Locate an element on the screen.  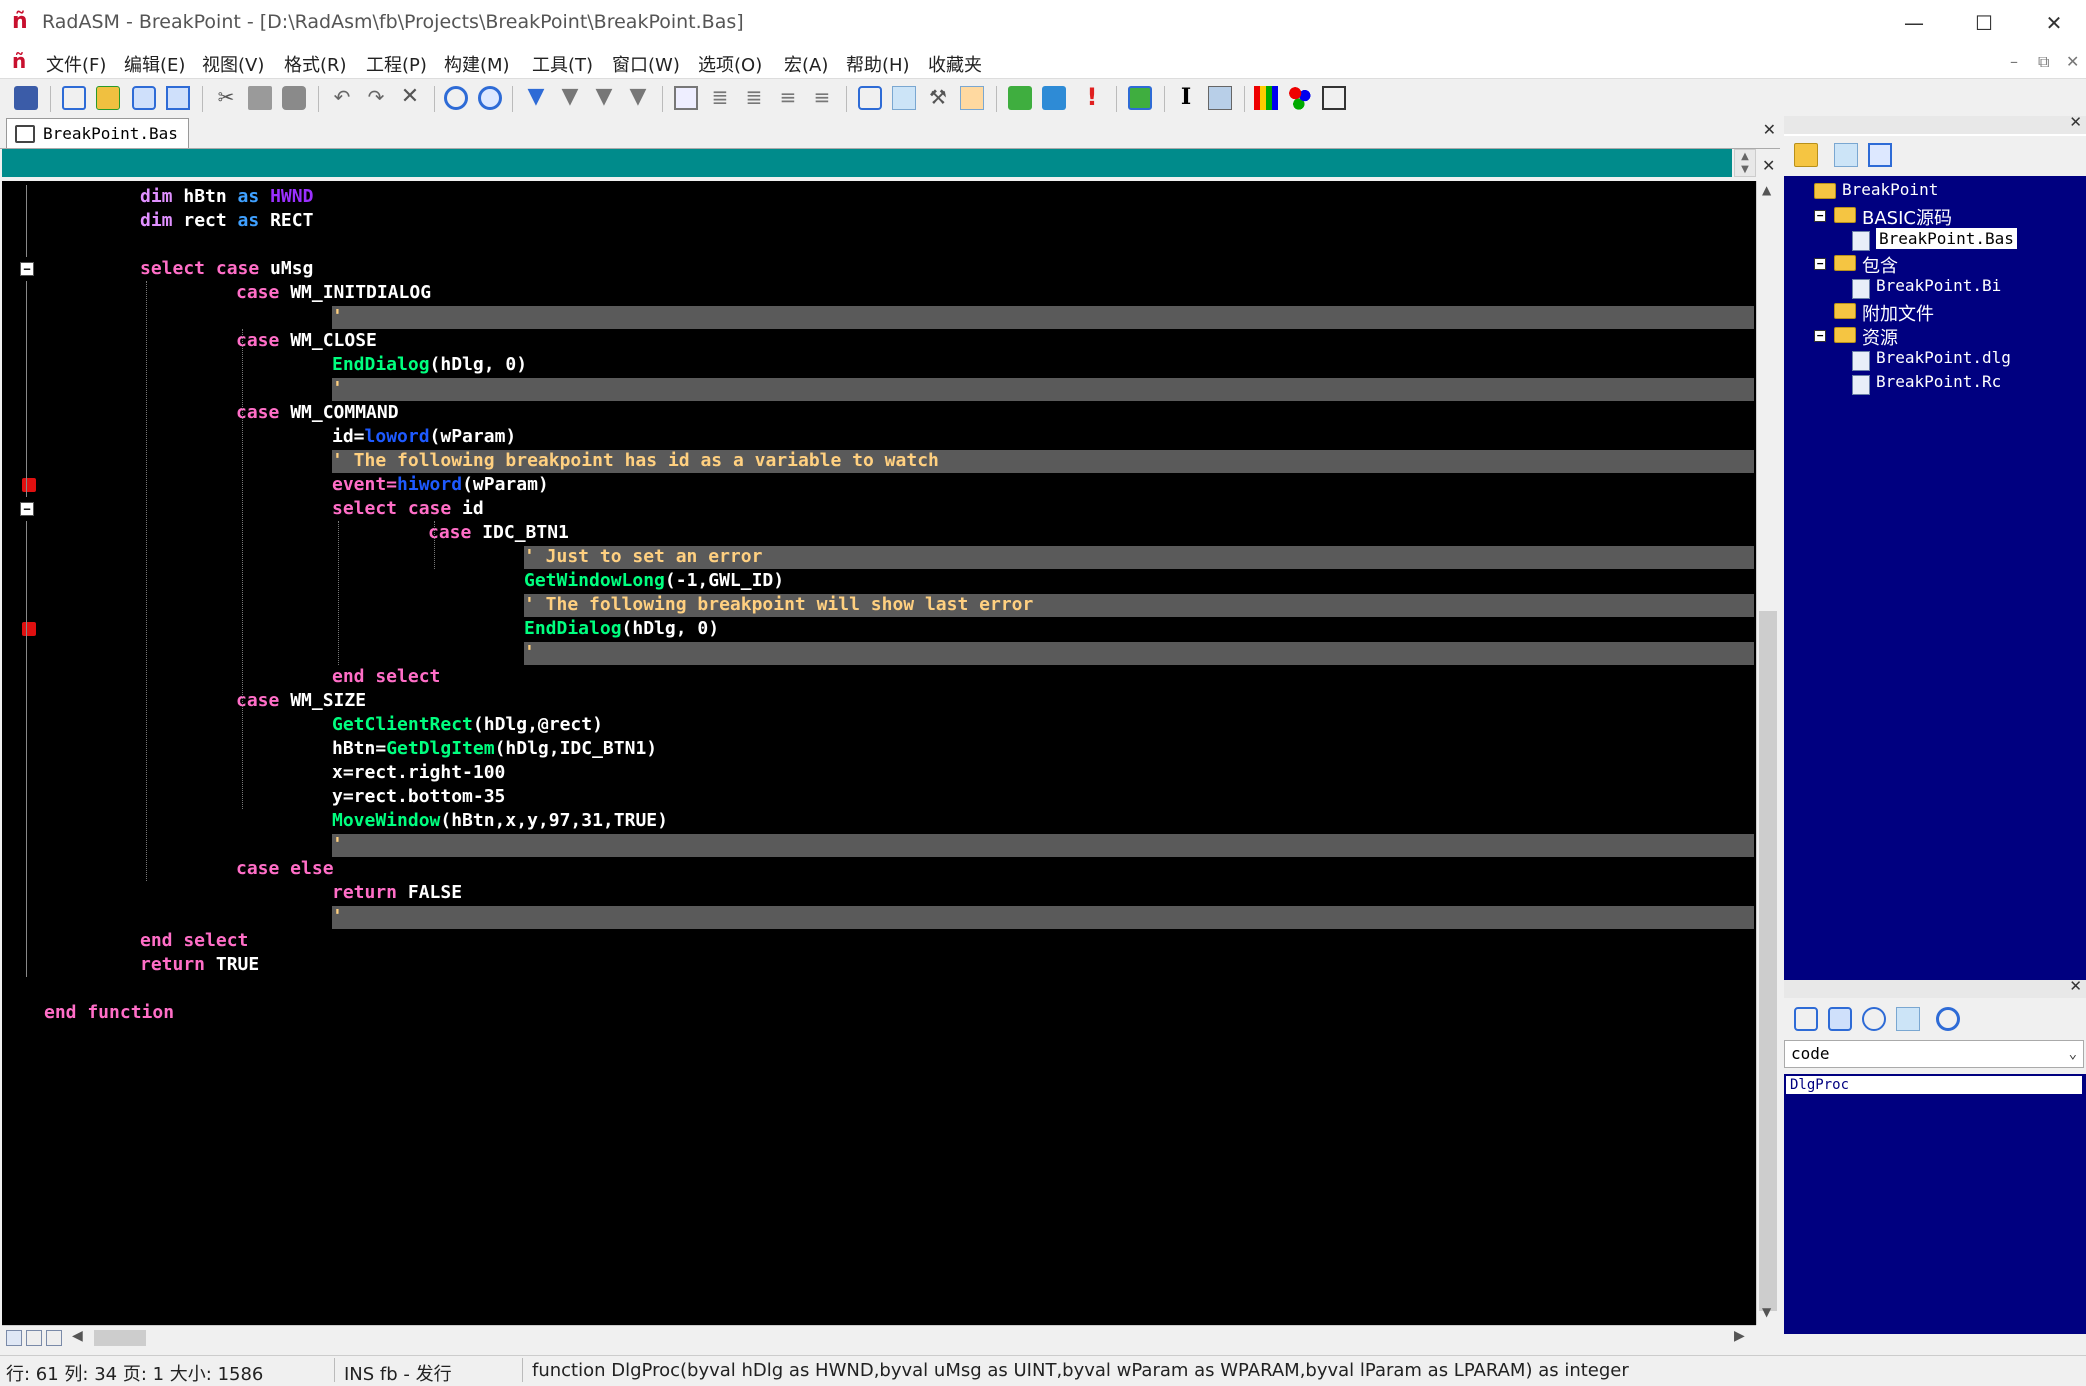
code-line: GetWindowLong(-1,GWL_ID) is located at coordinates (654, 581).